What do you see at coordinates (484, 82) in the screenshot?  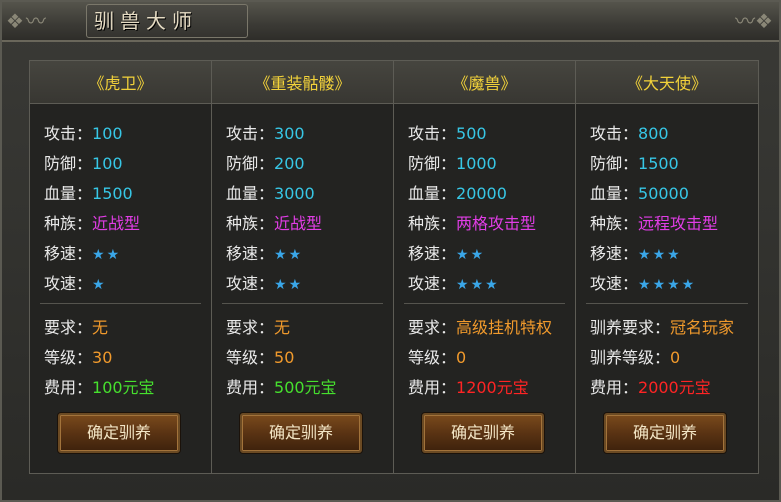 I see `beast-name: 《魔兽》` at bounding box center [484, 82].